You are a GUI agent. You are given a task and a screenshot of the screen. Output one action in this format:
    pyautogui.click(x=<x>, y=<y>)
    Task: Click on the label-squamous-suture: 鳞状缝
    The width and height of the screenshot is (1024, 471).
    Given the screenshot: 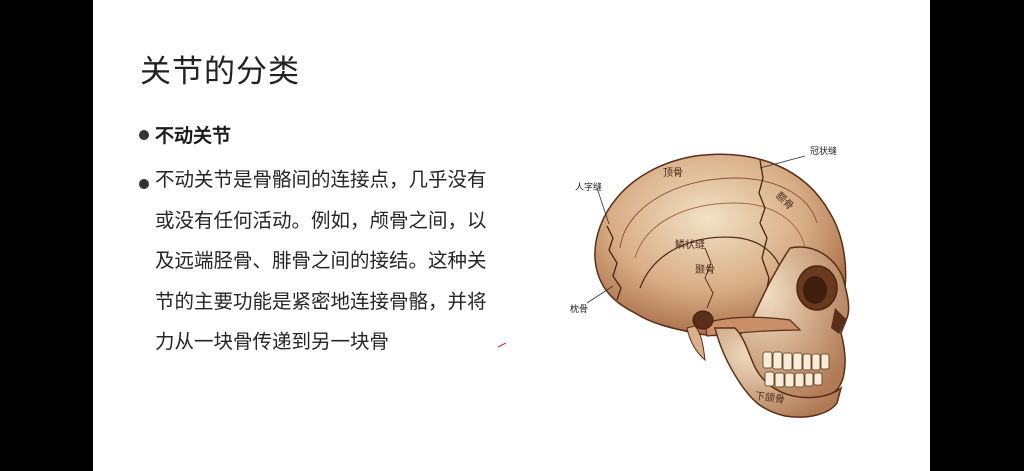 What is the action you would take?
    pyautogui.click(x=690, y=244)
    